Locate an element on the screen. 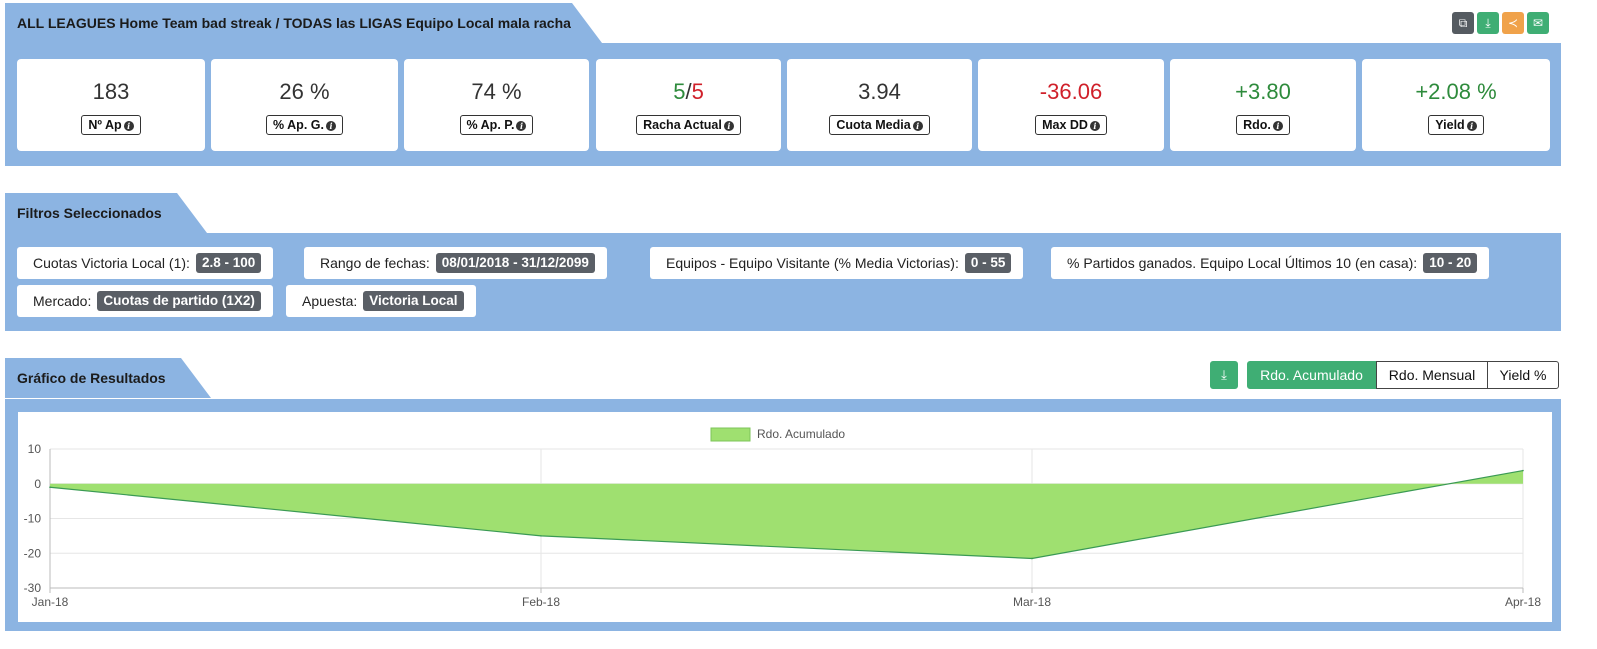 The height and width of the screenshot is (649, 1597). filter-value-badge: 10 - 20 is located at coordinates (1450, 263).